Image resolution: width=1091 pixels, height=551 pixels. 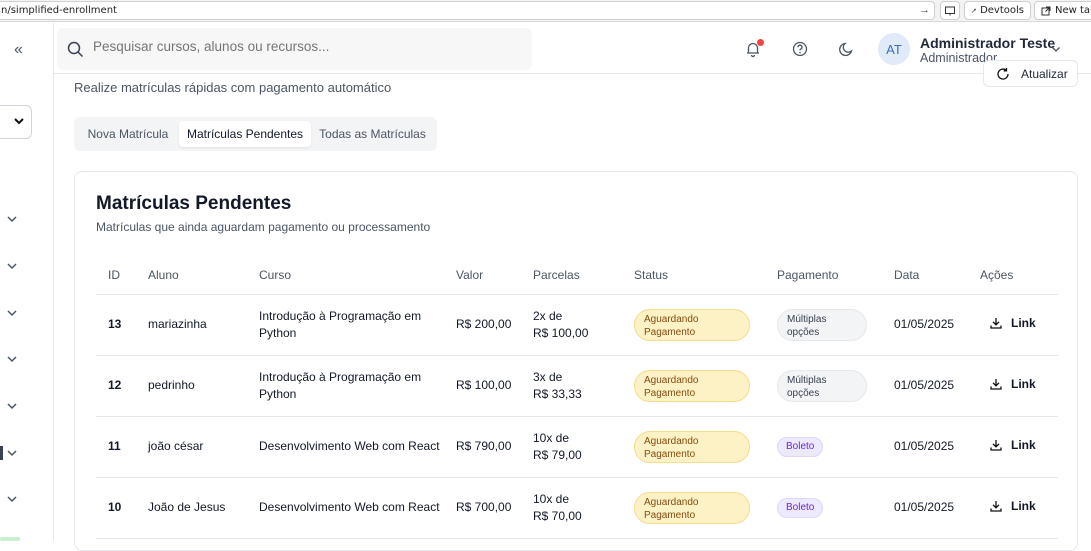 I want to click on installments-count: 2x de, so click(x=548, y=315).